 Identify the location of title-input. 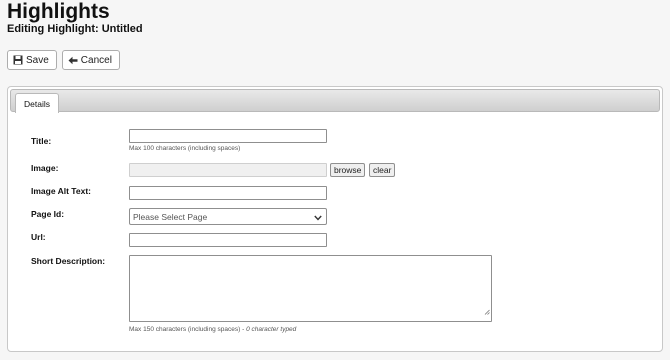
(228, 136).